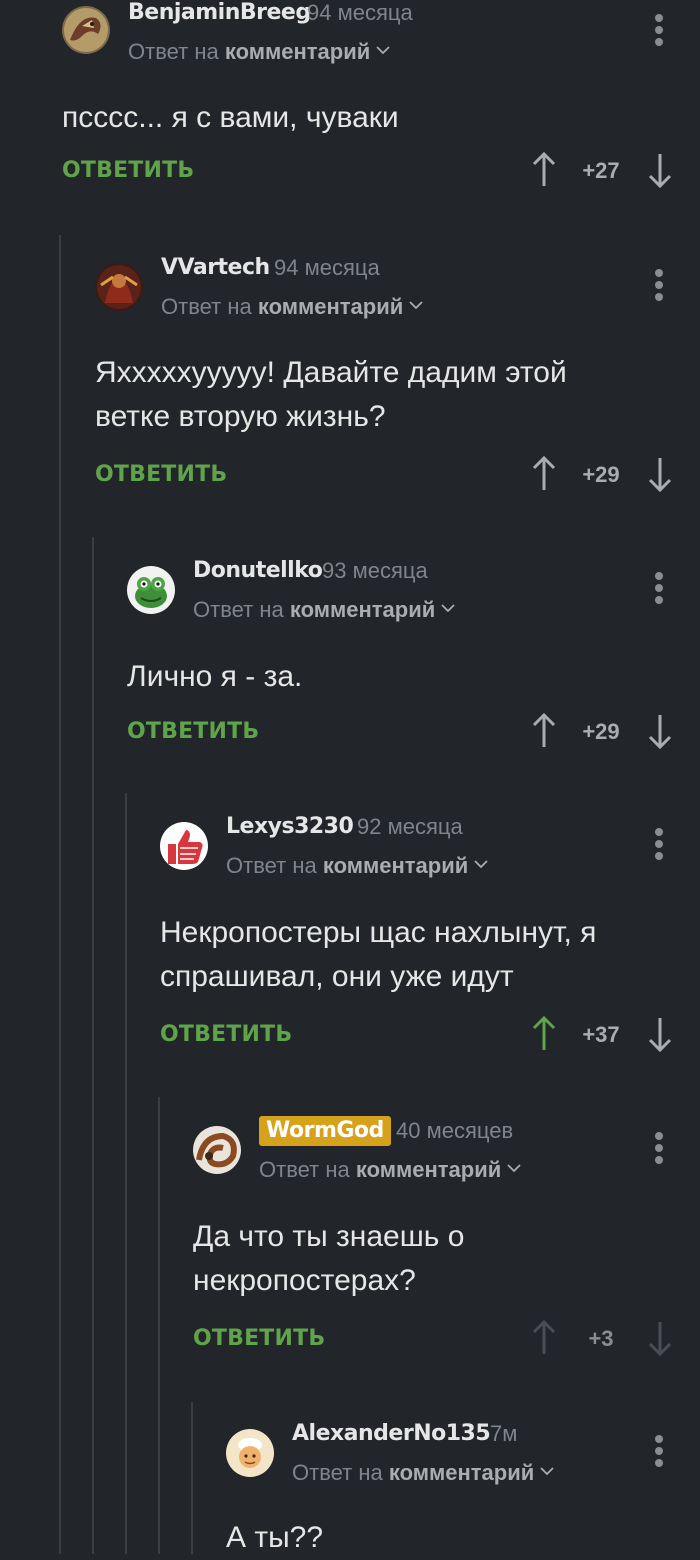 This screenshot has width=700, height=1560. Describe the element at coordinates (119, 287) in the screenshot. I see `avatar-warrior-icon` at that location.